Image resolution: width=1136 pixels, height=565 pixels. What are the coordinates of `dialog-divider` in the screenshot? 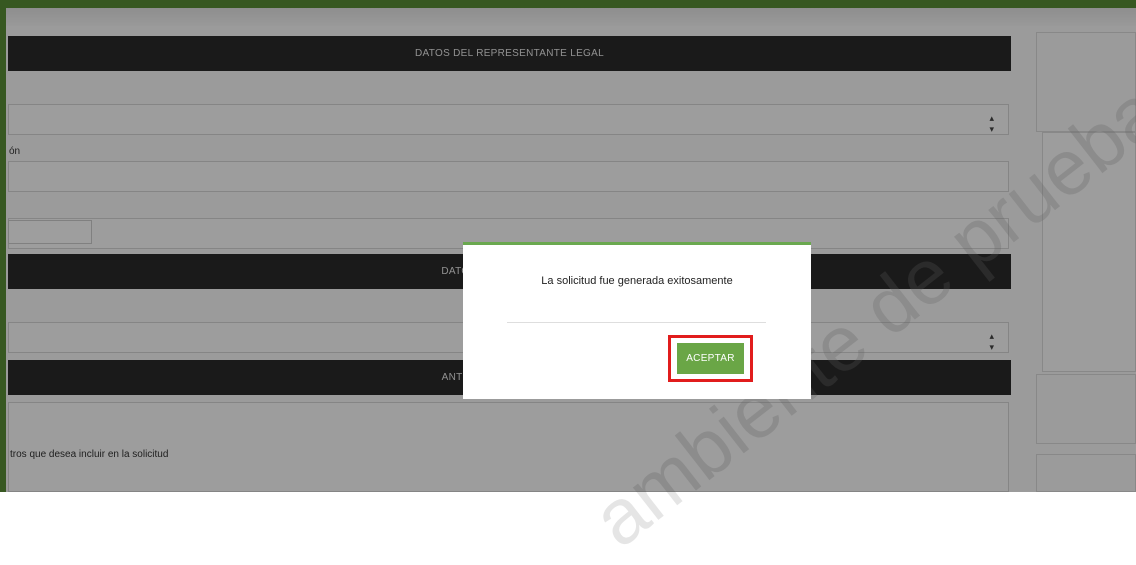 It's located at (636, 322).